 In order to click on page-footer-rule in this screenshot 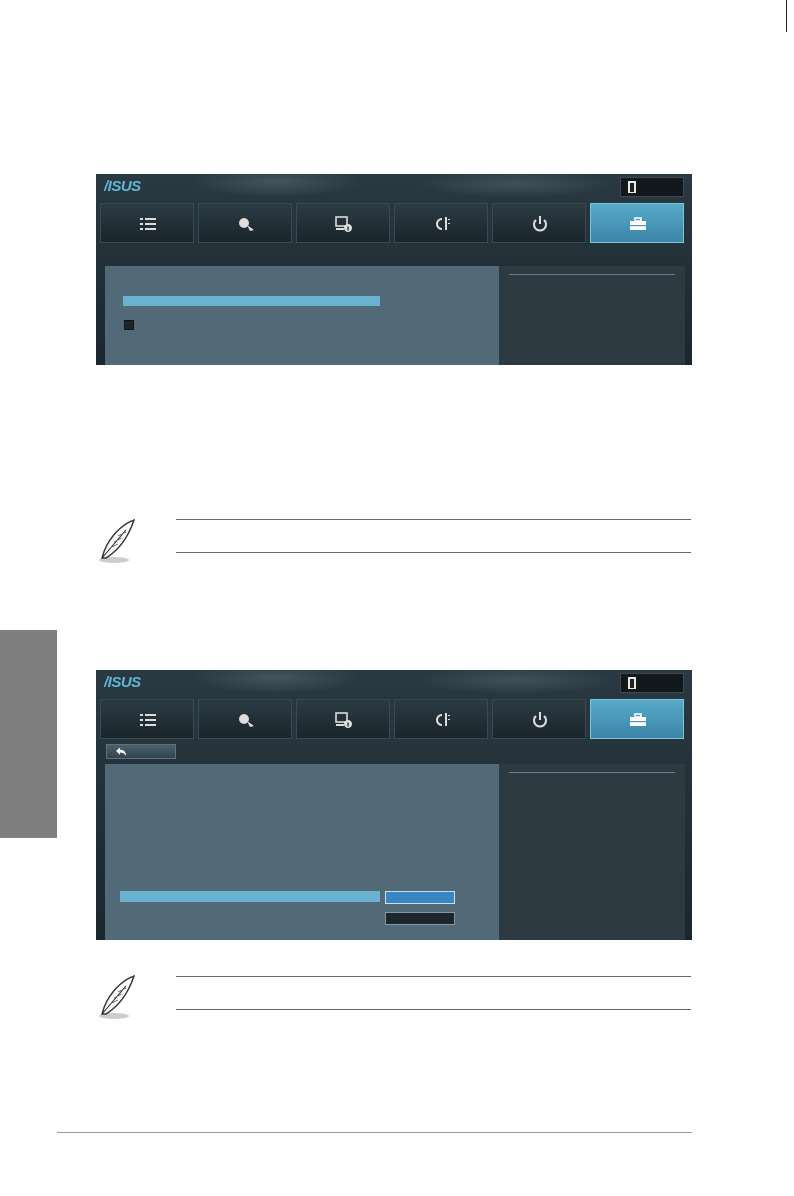, I will do `click(374, 1132)`.